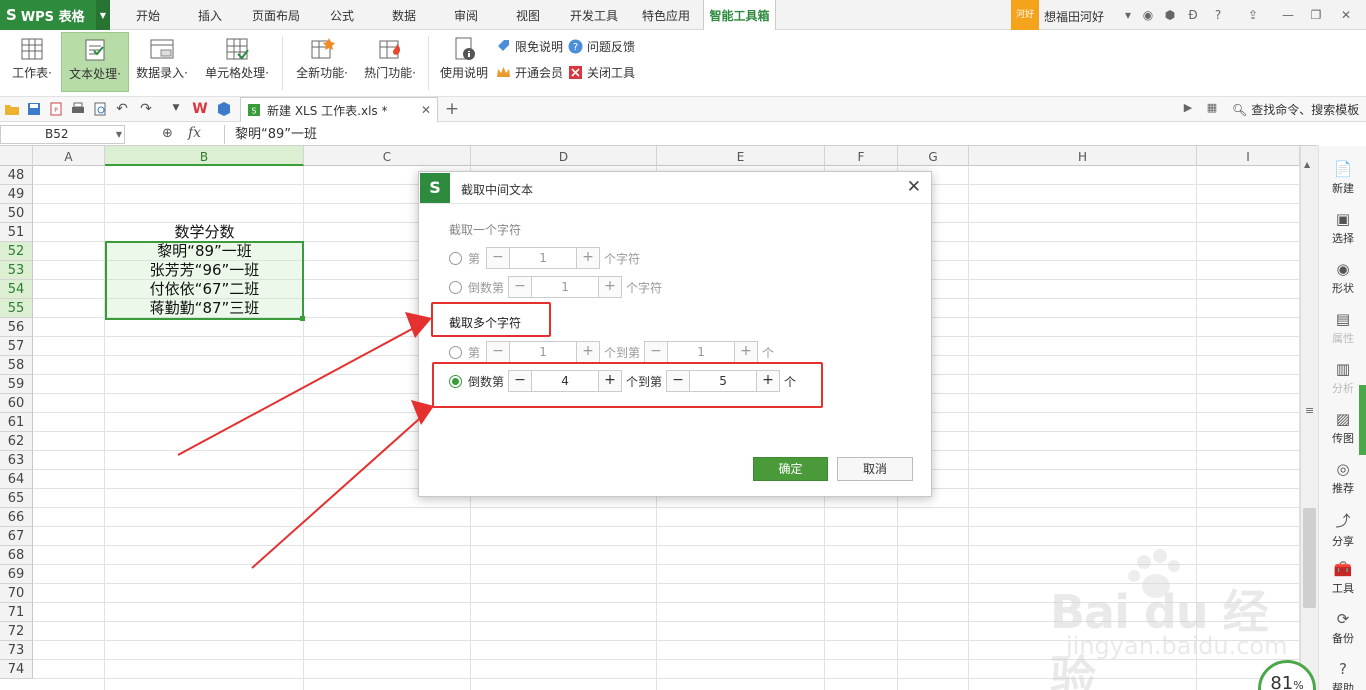 The width and height of the screenshot is (1366, 690). What do you see at coordinates (1342, 631) in the screenshot?
I see `sidebar-backup: ⟳ 备份` at bounding box center [1342, 631].